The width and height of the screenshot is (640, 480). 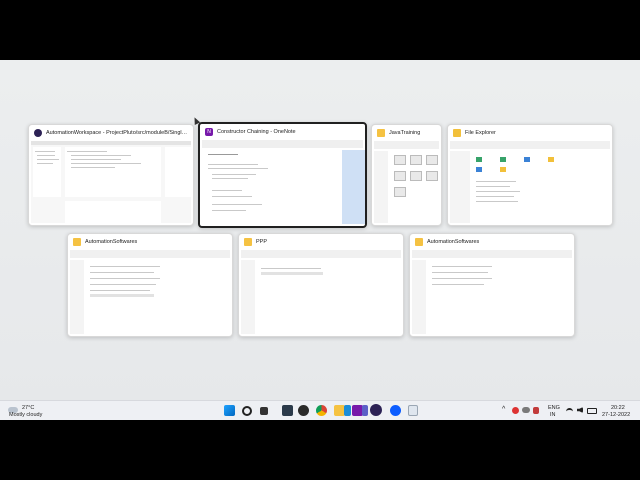 What do you see at coordinates (262, 242) in the screenshot?
I see `window-title: PPP` at bounding box center [262, 242].